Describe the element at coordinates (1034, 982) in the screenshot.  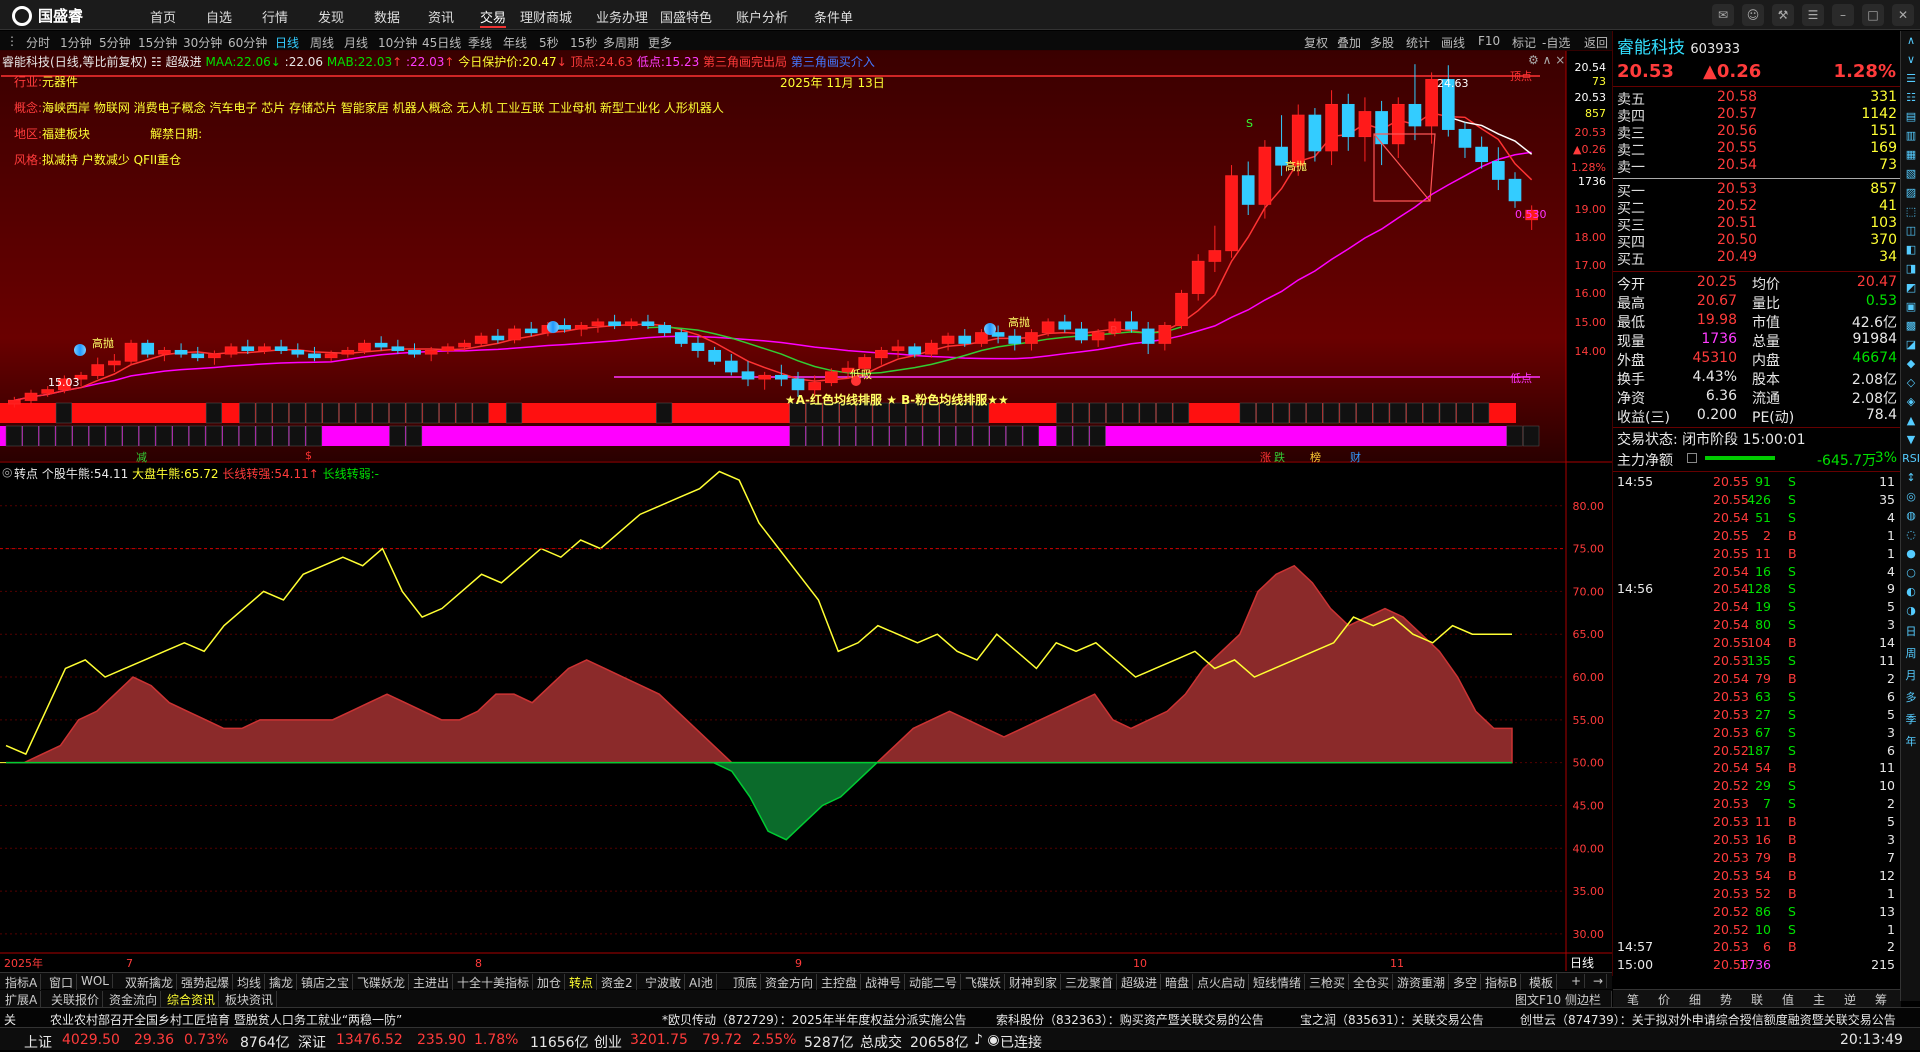
I see `indicator-tab: 财神到家` at that location.